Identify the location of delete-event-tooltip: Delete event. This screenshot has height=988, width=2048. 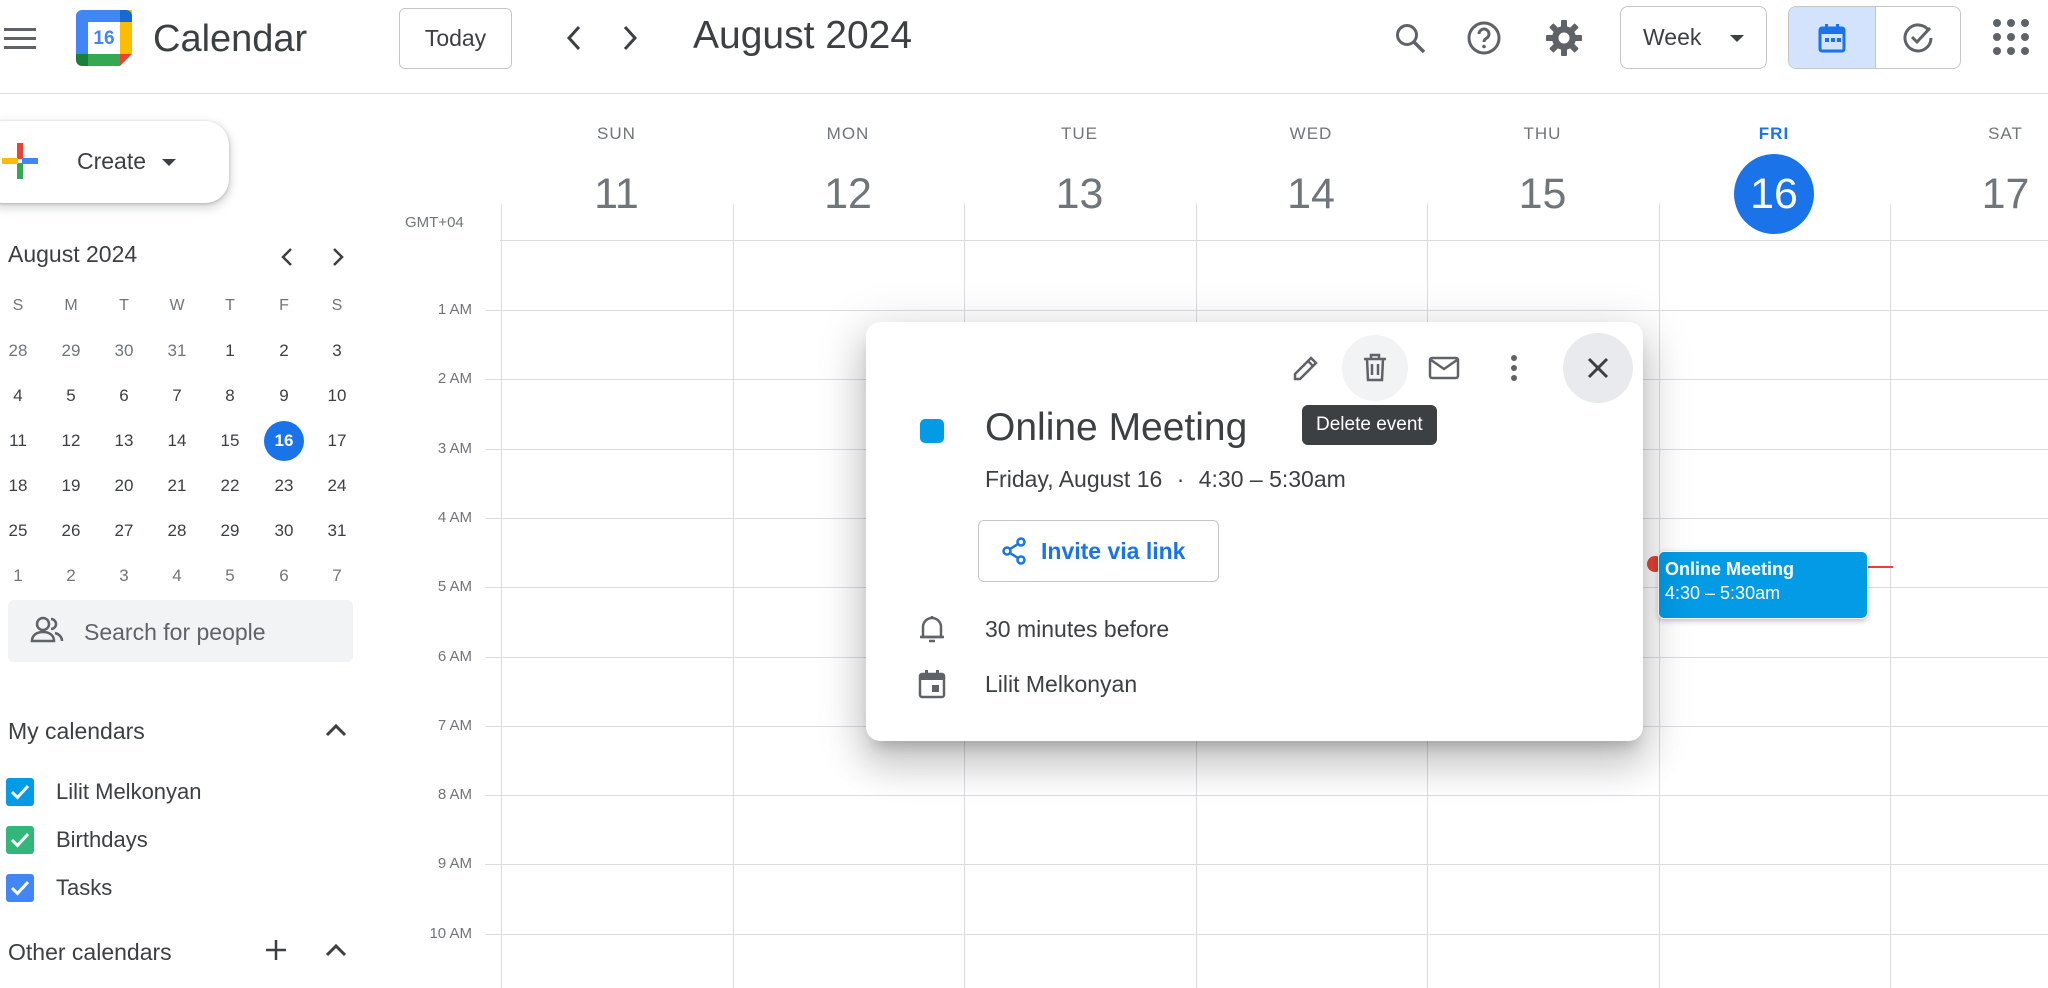
(1369, 425).